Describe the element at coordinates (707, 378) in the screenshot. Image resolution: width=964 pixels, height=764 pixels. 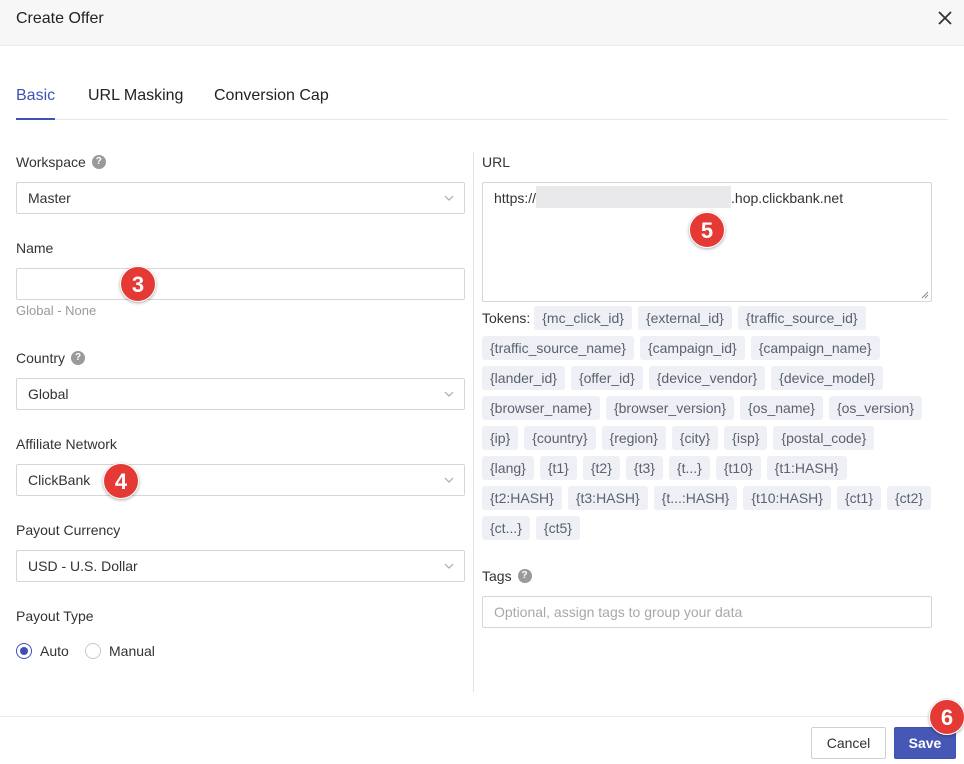
I see `token-chip: {device_vendor}` at that location.